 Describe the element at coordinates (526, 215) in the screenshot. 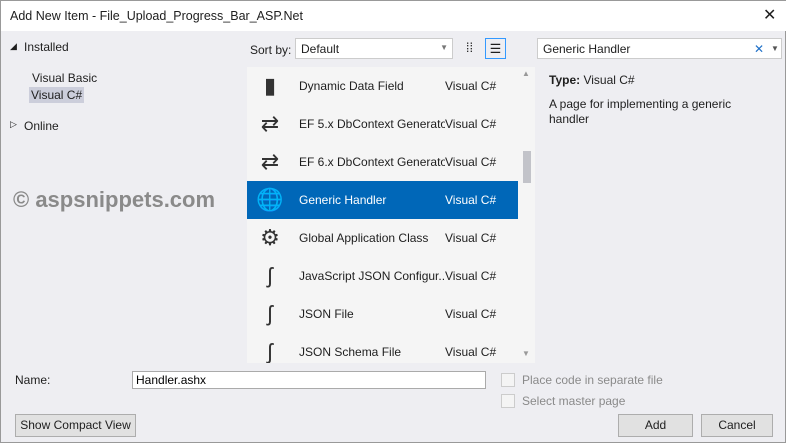

I see `list-scrollbar: ▲ ▼` at that location.